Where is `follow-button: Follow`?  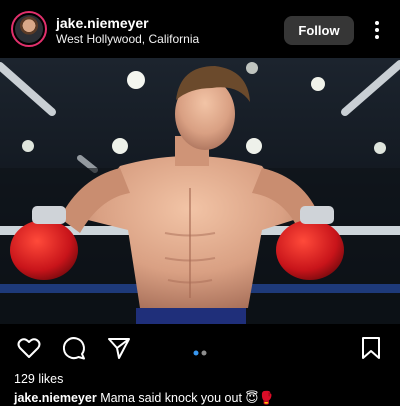
follow-button: Follow is located at coordinates (319, 30).